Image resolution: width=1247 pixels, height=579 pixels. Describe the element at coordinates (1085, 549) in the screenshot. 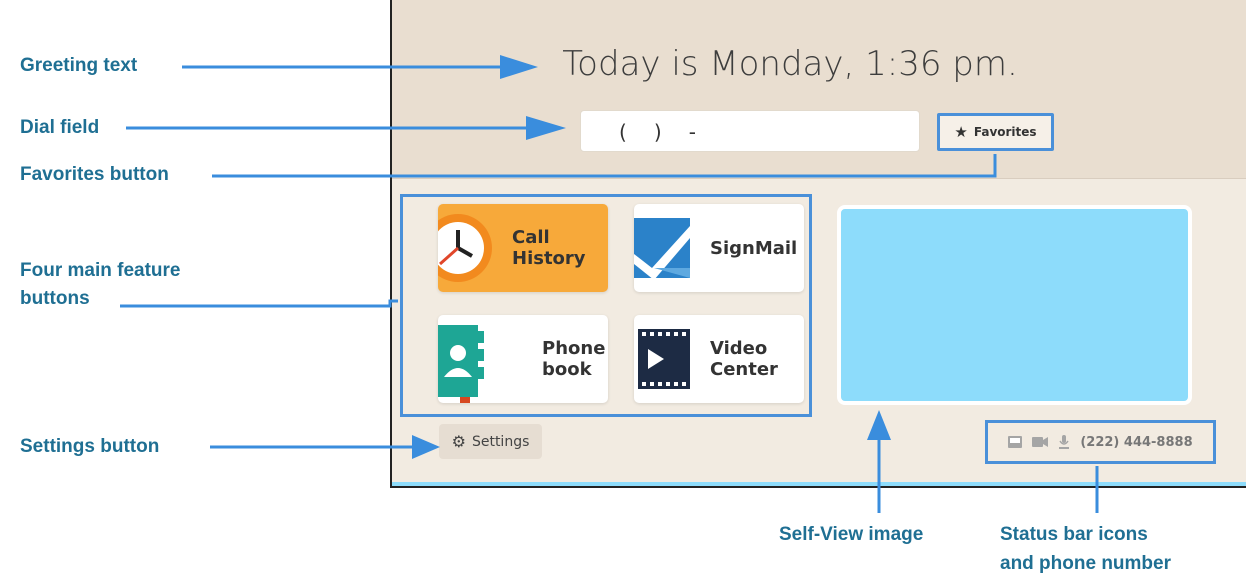

I see `callout-status-bar: Status bar icons and phone number` at that location.